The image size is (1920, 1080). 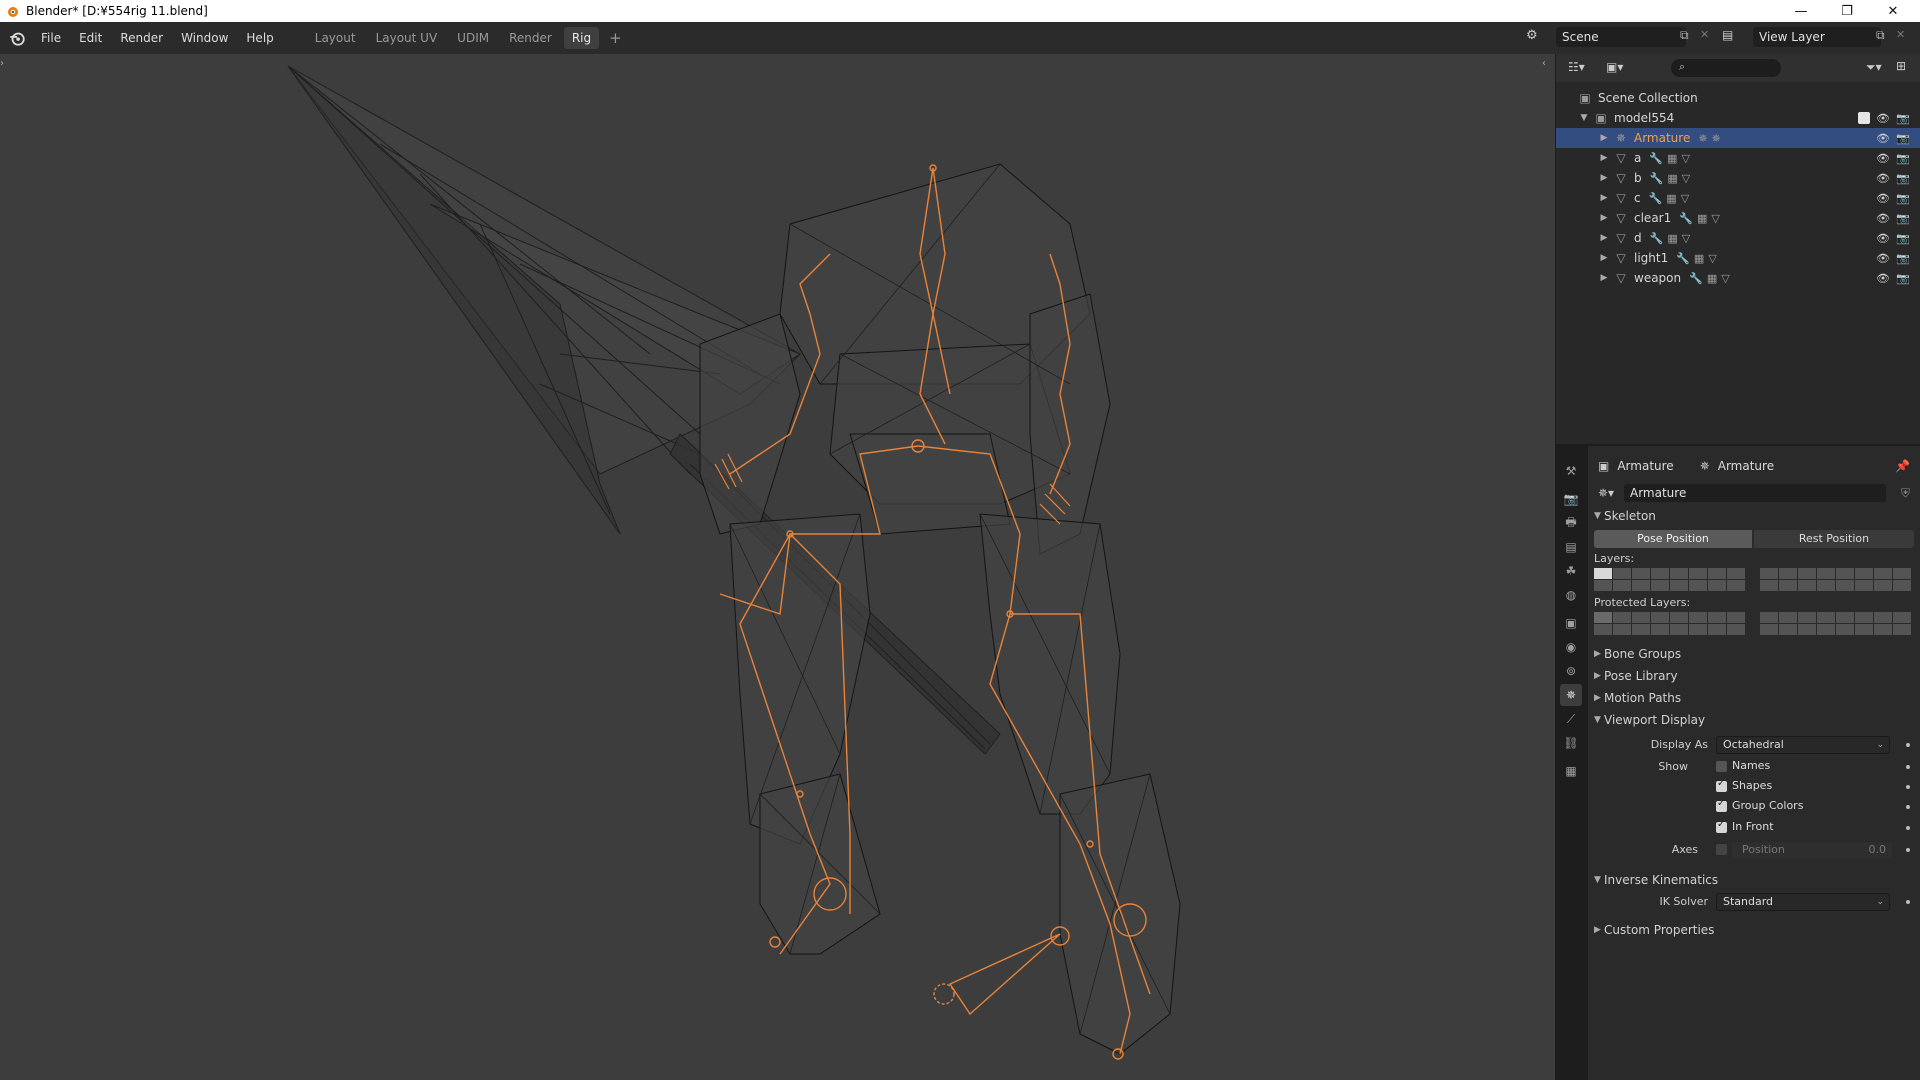 What do you see at coordinates (1571, 595) in the screenshot?
I see `world-tab-icon: ◍` at bounding box center [1571, 595].